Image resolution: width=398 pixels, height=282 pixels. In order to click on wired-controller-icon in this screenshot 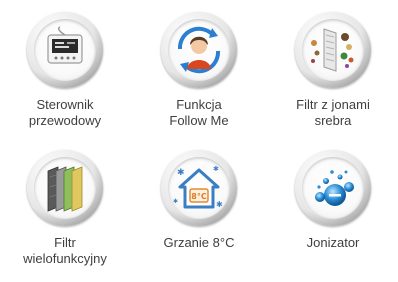, I will do `click(65, 45)`.